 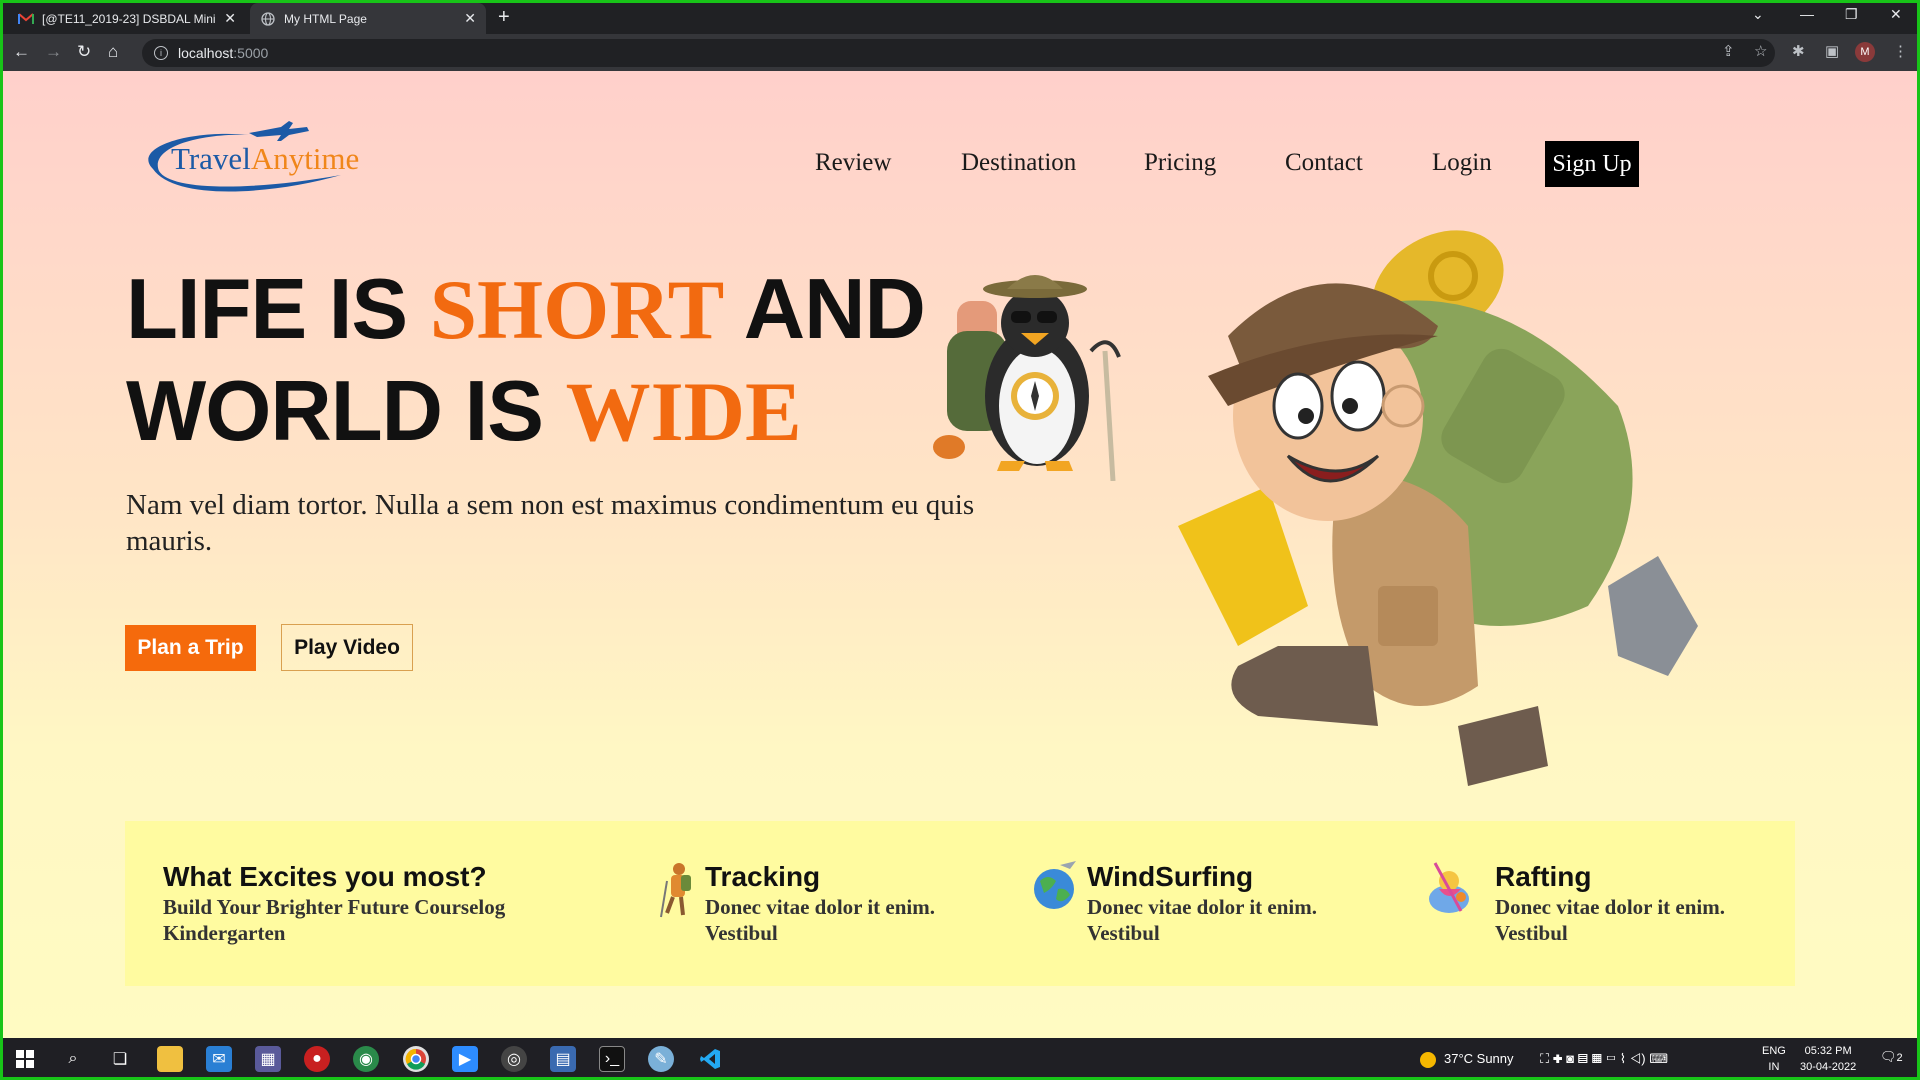 What do you see at coordinates (170, 1059) in the screenshot?
I see `file-explorer-icon` at bounding box center [170, 1059].